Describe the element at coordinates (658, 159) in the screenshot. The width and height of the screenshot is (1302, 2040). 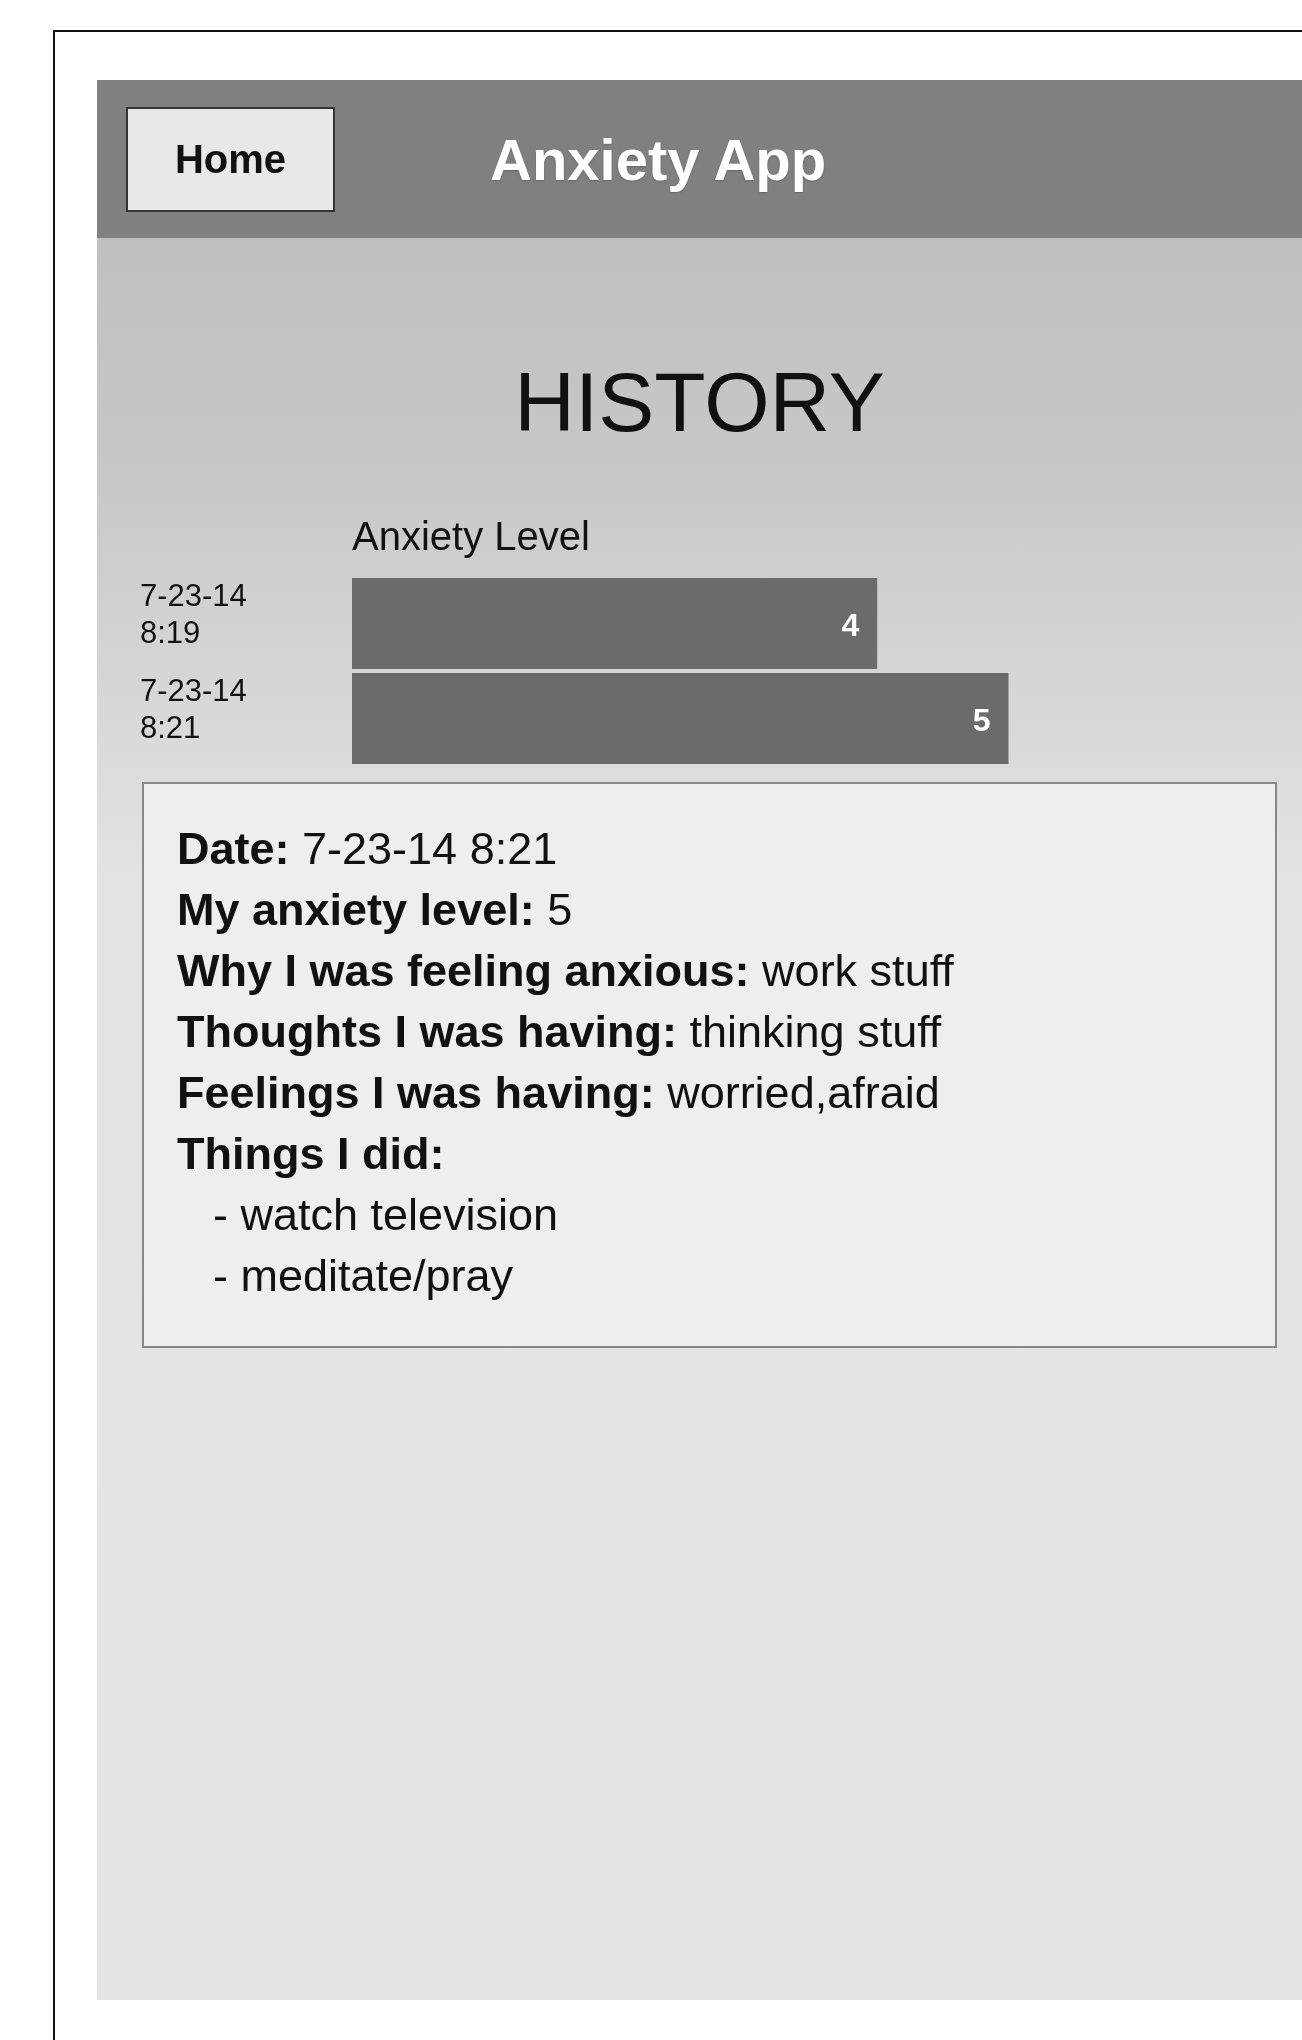
I see `app-title: Anxiety App` at that location.